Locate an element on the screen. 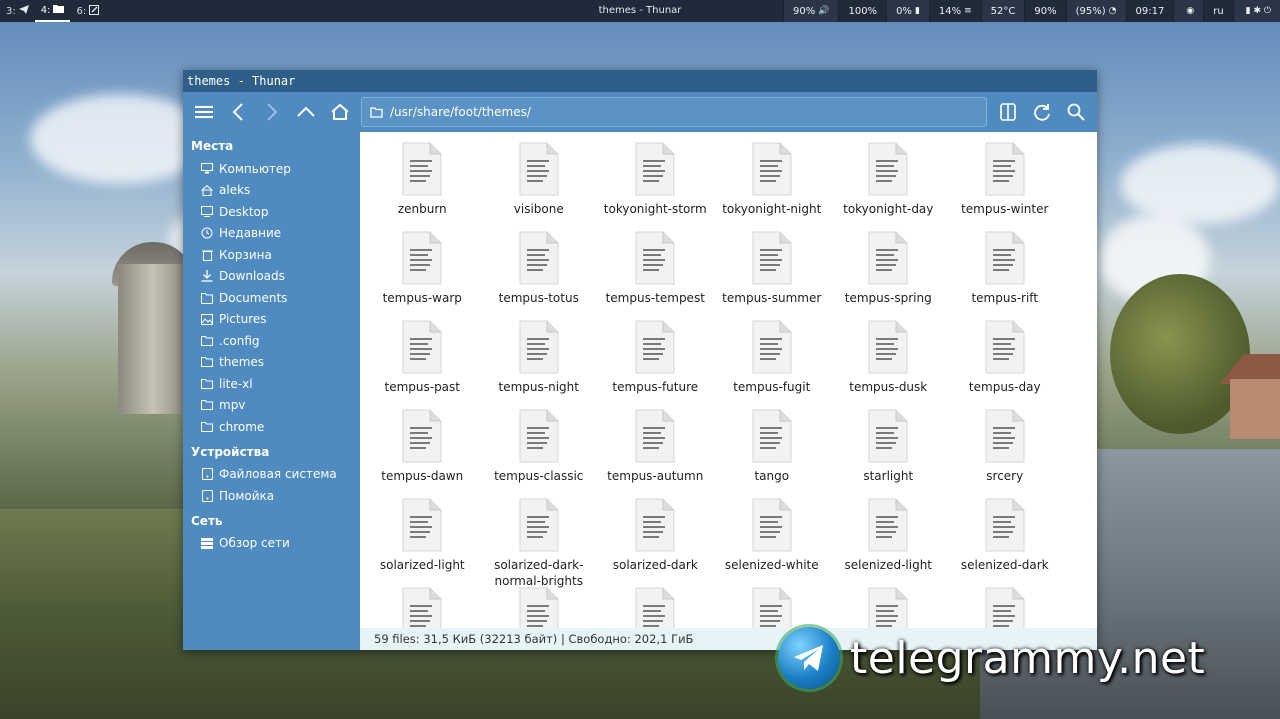  file-item: tempus-winter is located at coordinates (1005, 186).